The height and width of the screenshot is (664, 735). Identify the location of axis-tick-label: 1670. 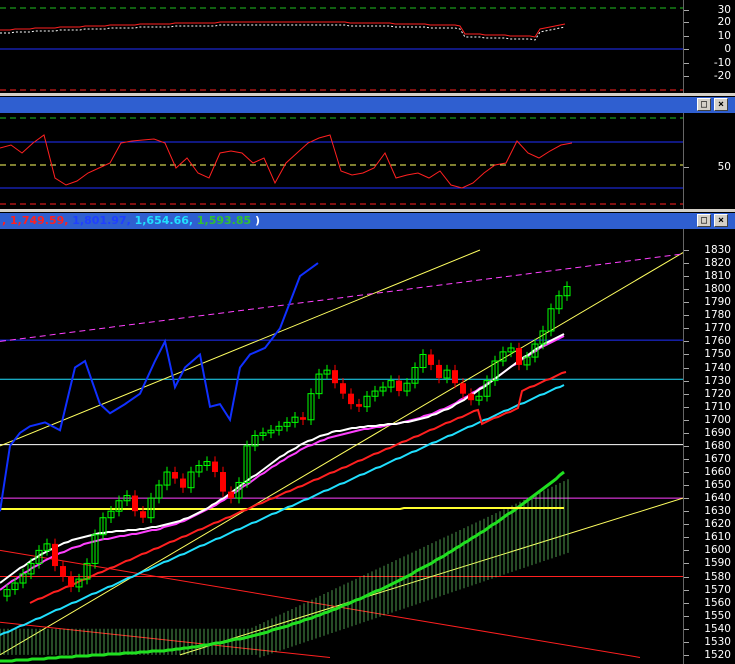
(717, 458).